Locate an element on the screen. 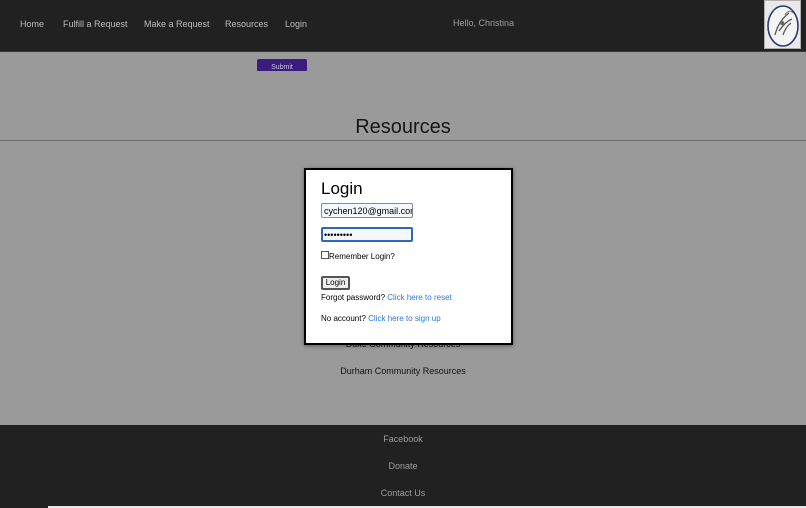 This screenshot has width=806, height=508. login-button: Login is located at coordinates (335, 283).